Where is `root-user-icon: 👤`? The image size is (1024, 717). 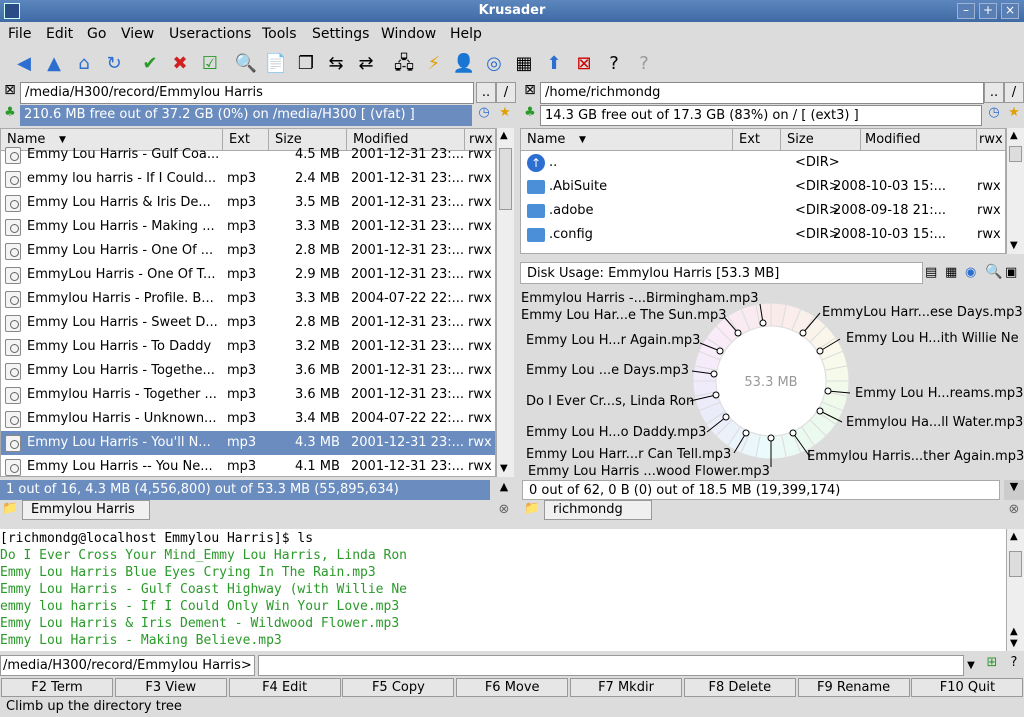 root-user-icon: 👤 is located at coordinates (464, 64).